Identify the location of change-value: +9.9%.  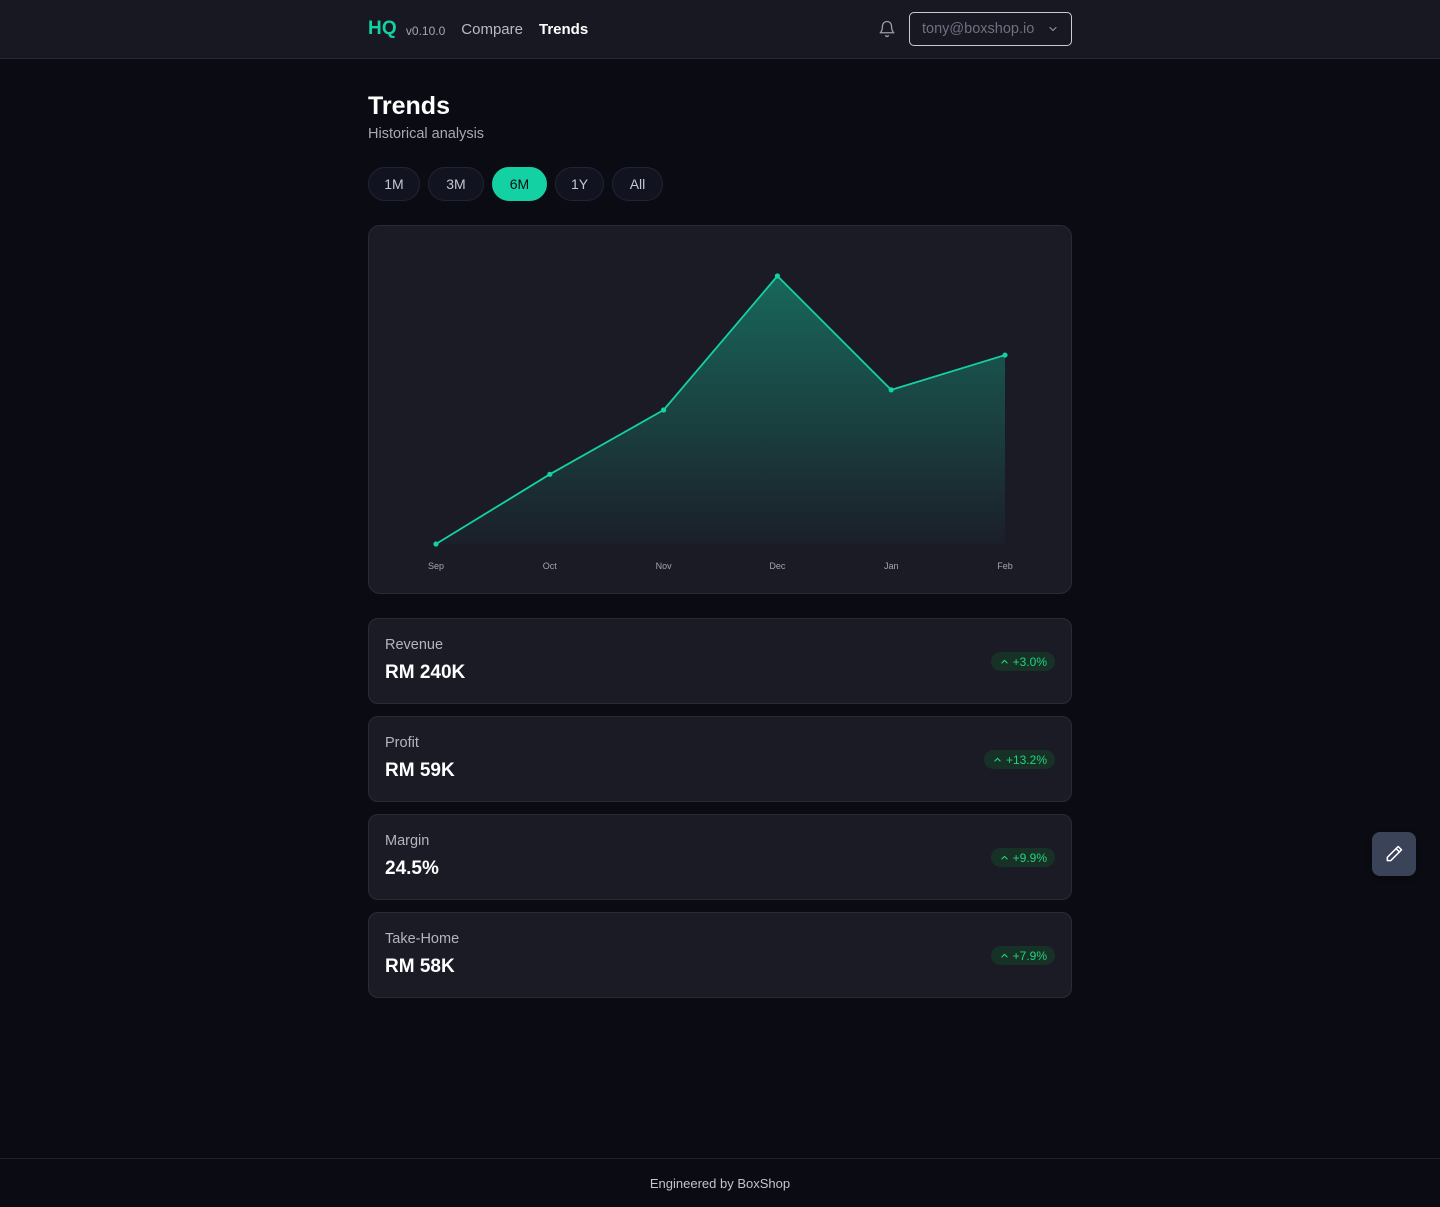
(1029, 857).